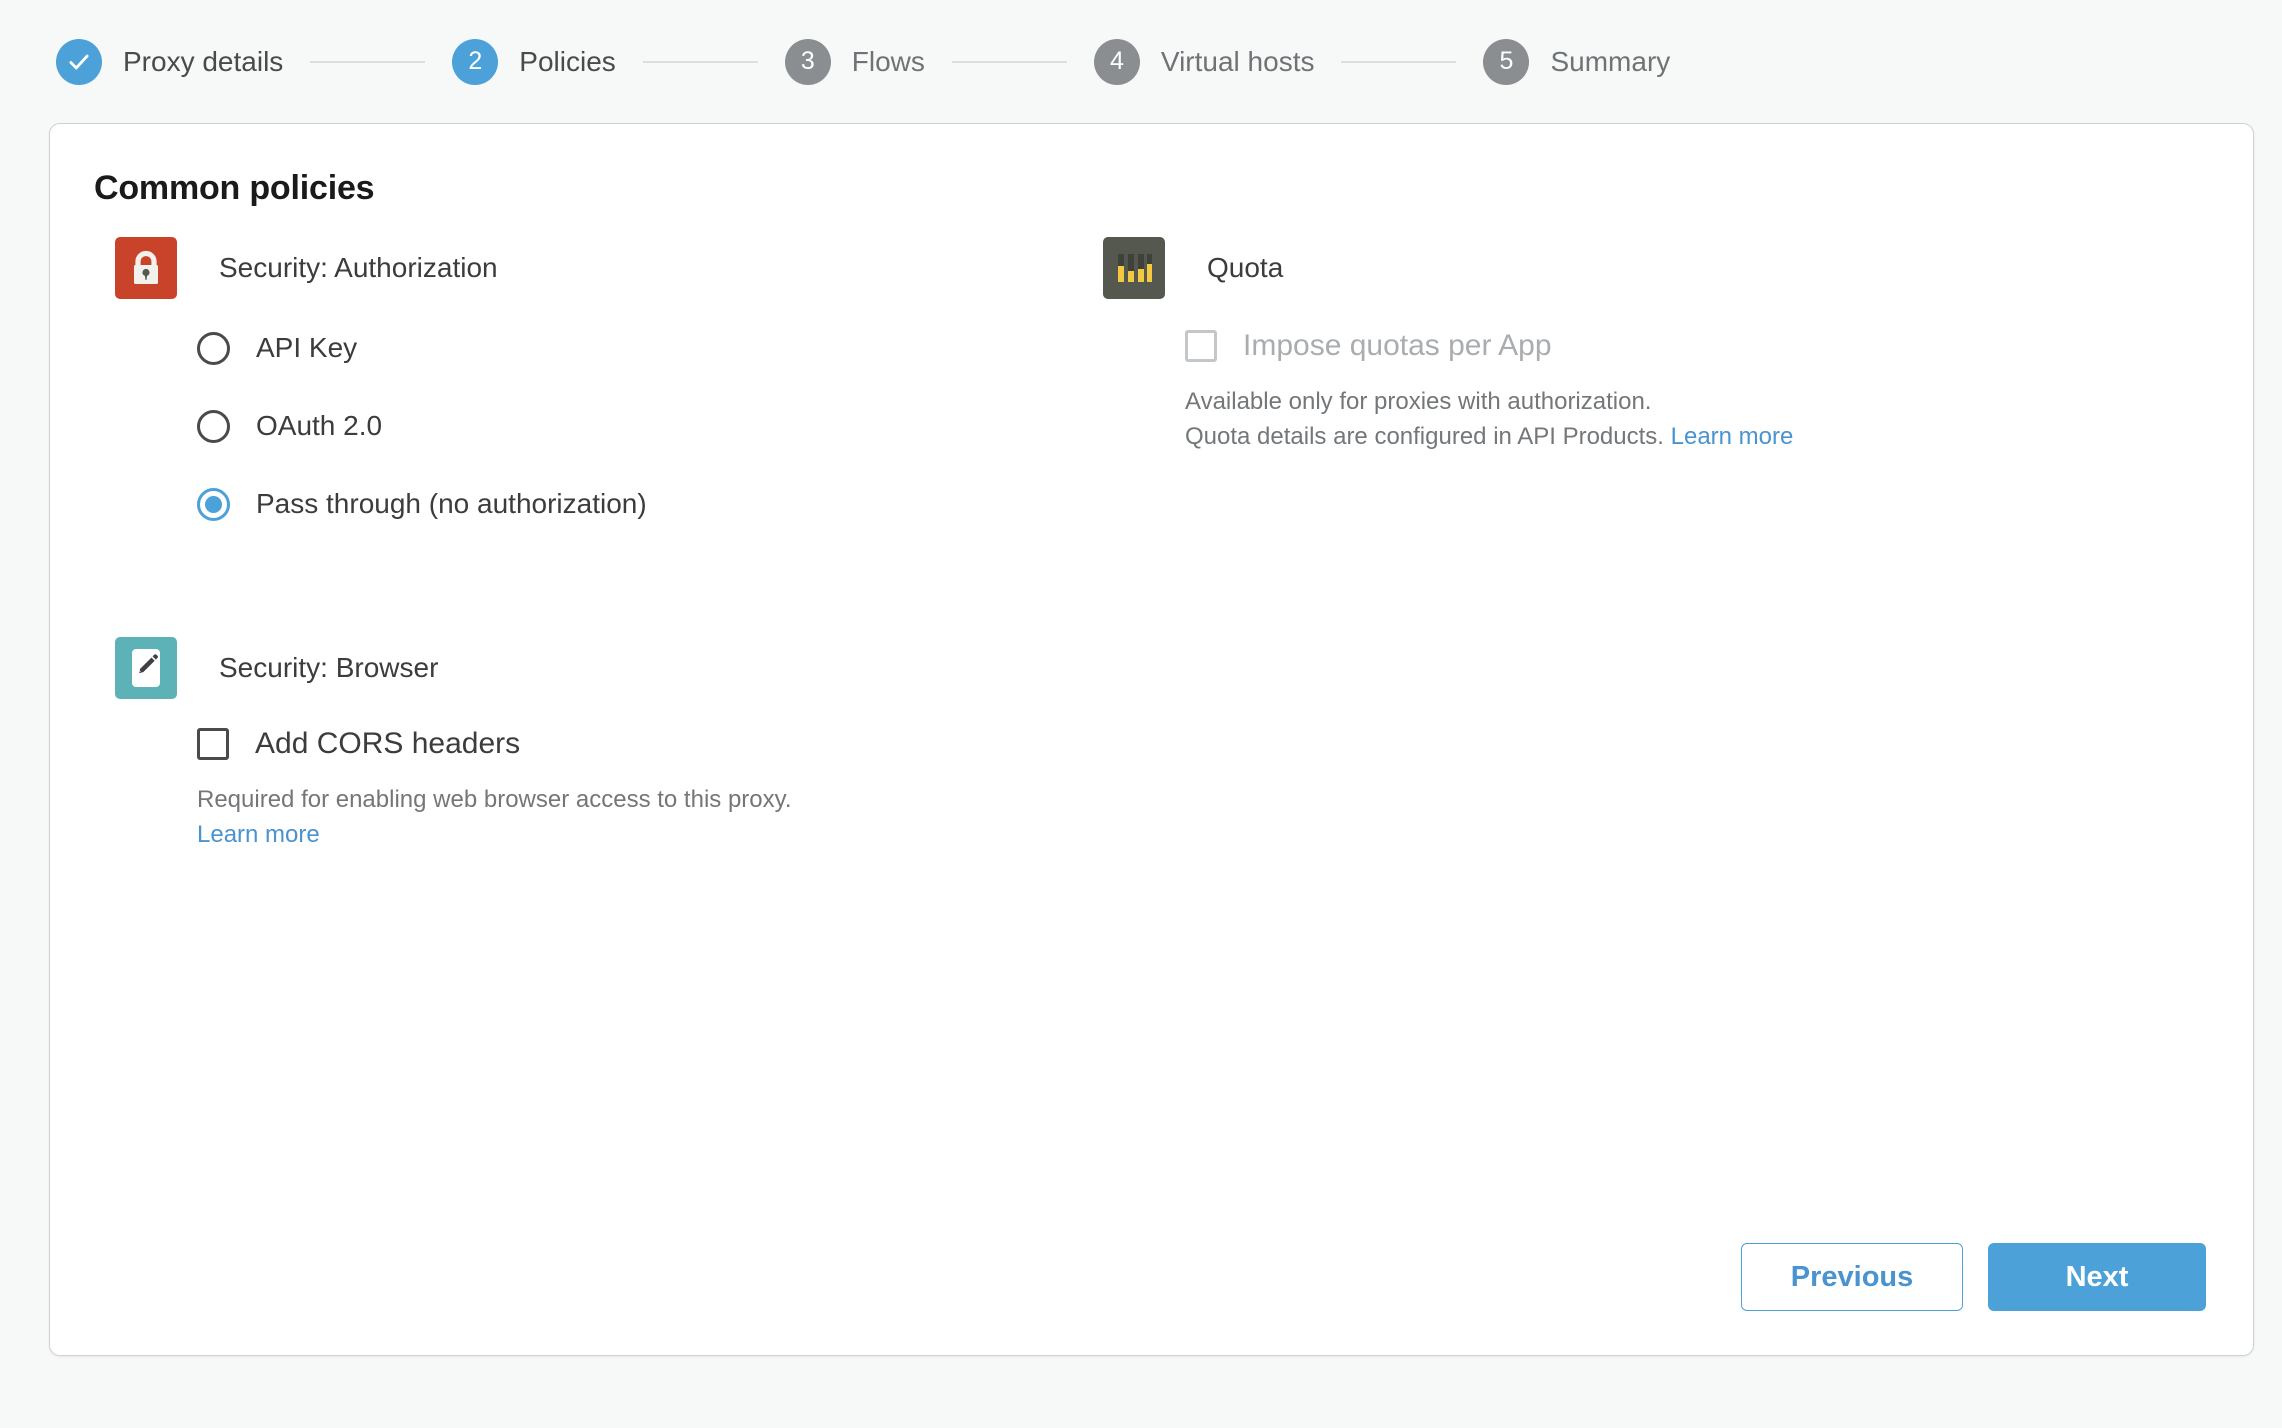 The width and height of the screenshot is (2282, 1428). What do you see at coordinates (616, 348) in the screenshot?
I see `radio-option-api-key: API Key` at bounding box center [616, 348].